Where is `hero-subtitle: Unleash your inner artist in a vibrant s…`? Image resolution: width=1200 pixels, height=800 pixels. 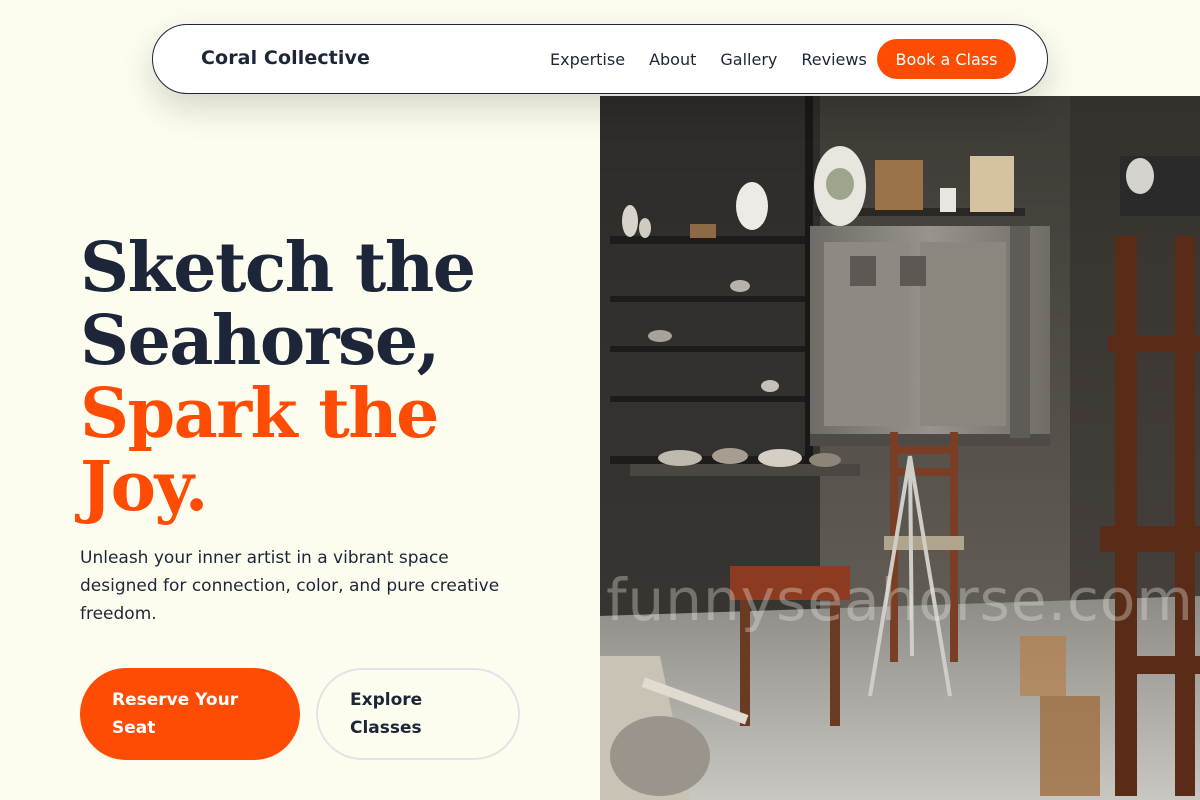
hero-subtitle: Unleash your inner artist in a vibrant s… is located at coordinates (290, 586).